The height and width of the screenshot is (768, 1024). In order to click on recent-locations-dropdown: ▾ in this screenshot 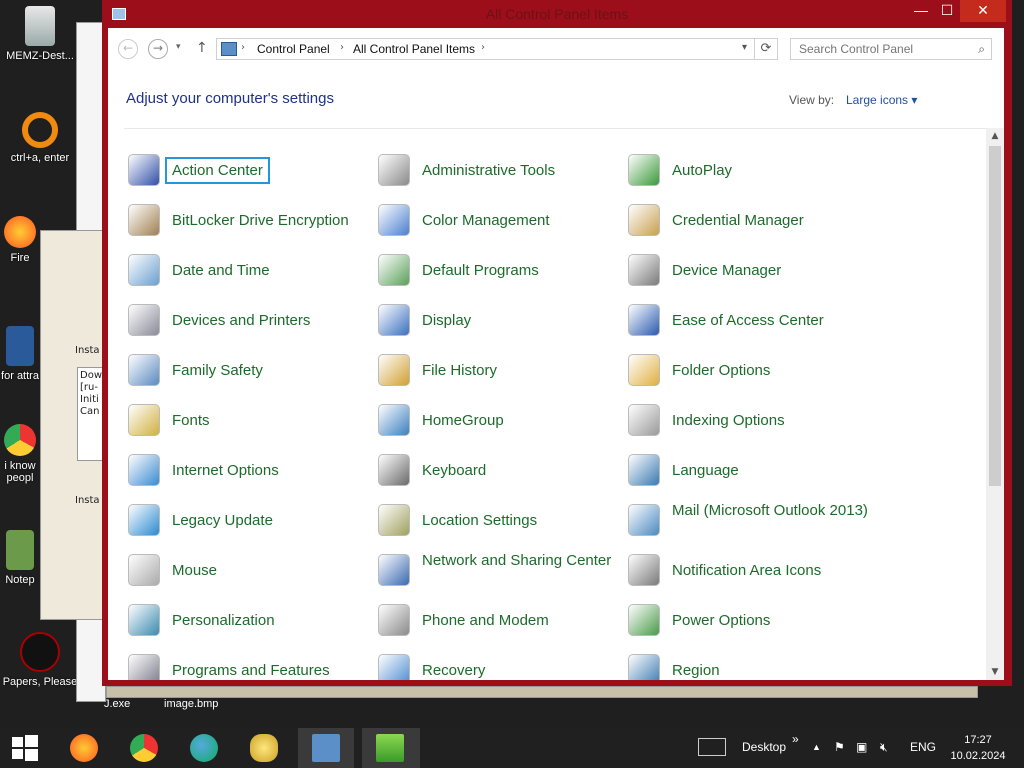, I will do `click(178, 47)`.